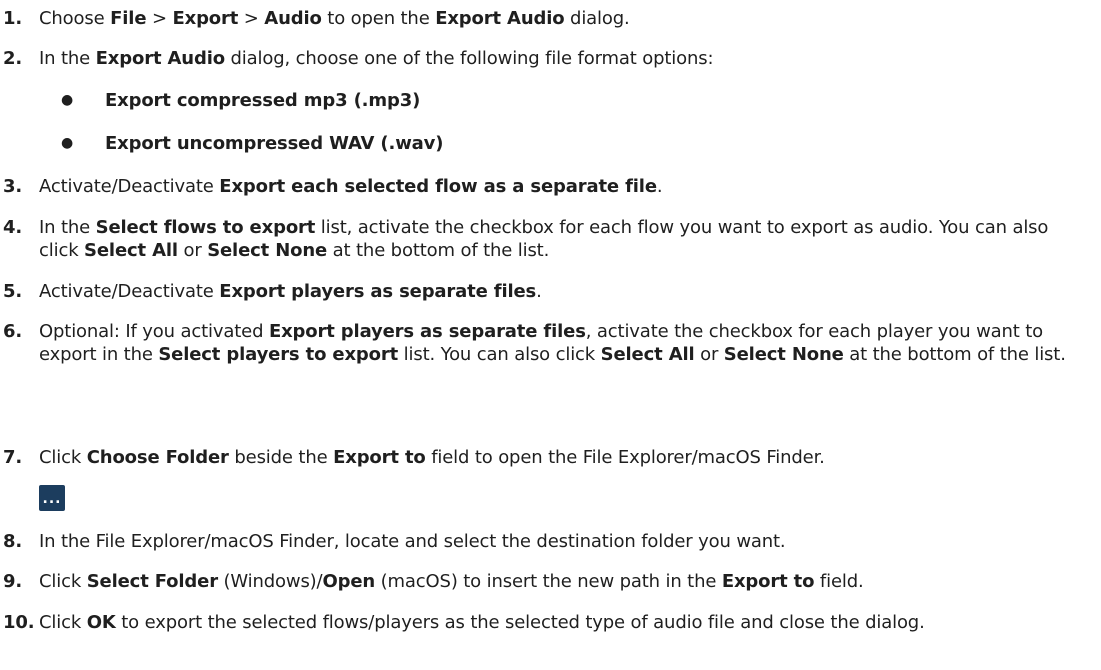 Image resolution: width=1101 pixels, height=670 pixels. What do you see at coordinates (13, 541) in the screenshot?
I see `step-number: 8.` at bounding box center [13, 541].